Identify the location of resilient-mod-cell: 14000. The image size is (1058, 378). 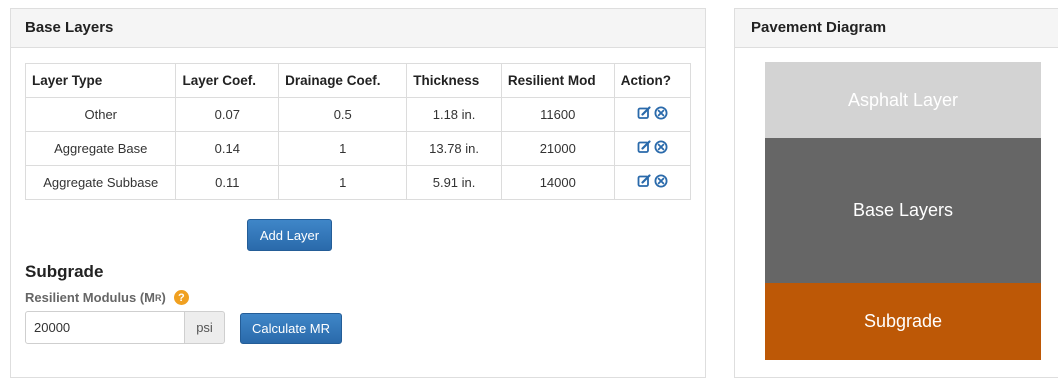
(557, 182).